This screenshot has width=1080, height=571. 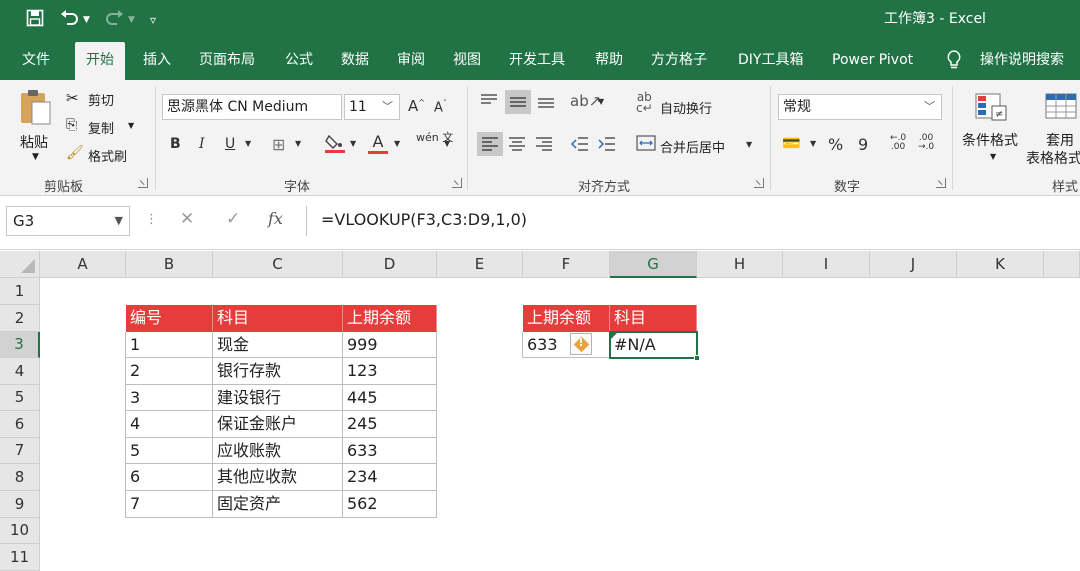 What do you see at coordinates (230, 144) in the screenshot?
I see `underline-button: U` at bounding box center [230, 144].